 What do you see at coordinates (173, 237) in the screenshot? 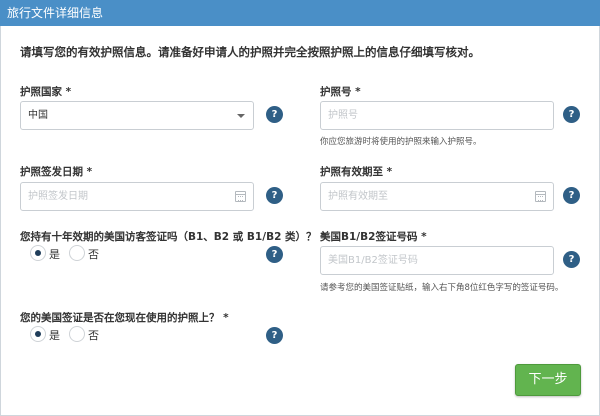
I see `ten-year-visa-label: 您持有十年效期的美国访客签证吗（B1、B2 或 B1/B2 类）？ *` at bounding box center [173, 237].